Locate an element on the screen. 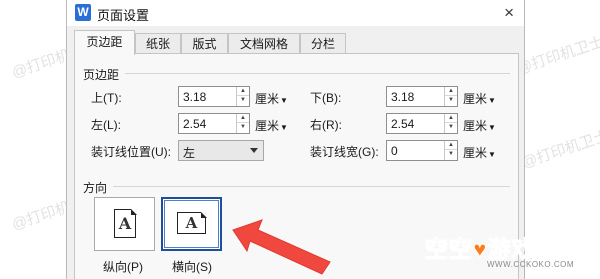 The image size is (600, 279). heart-icon: ♥ is located at coordinates (480, 249).